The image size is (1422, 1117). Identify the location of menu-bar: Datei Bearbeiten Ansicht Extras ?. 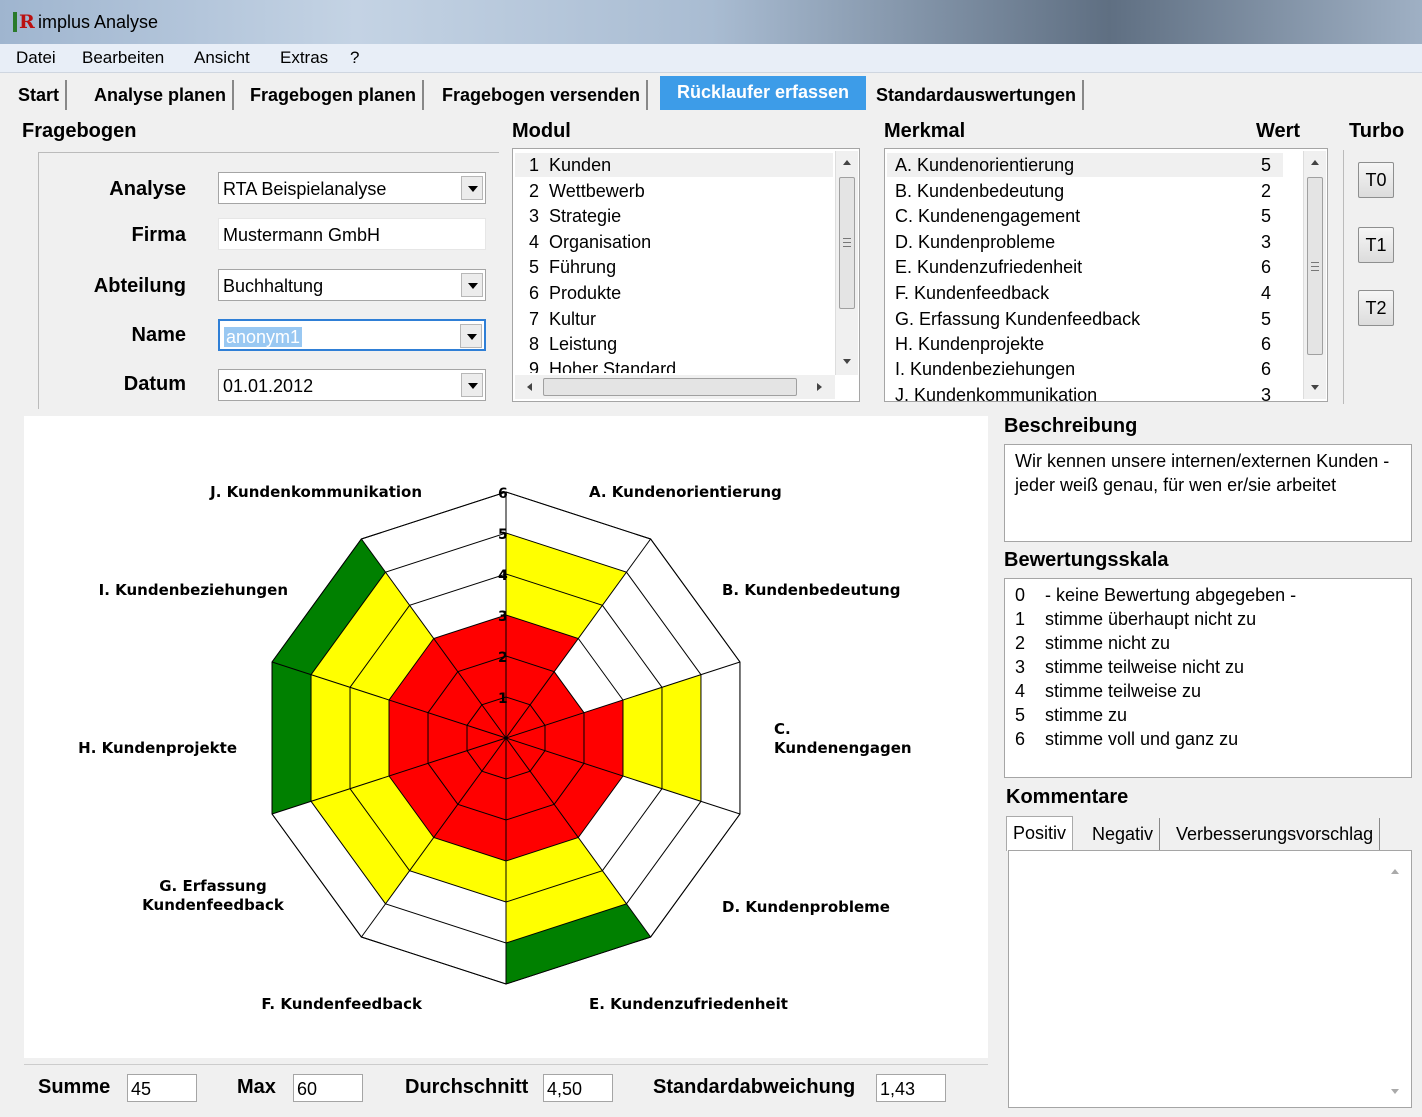
(711, 58).